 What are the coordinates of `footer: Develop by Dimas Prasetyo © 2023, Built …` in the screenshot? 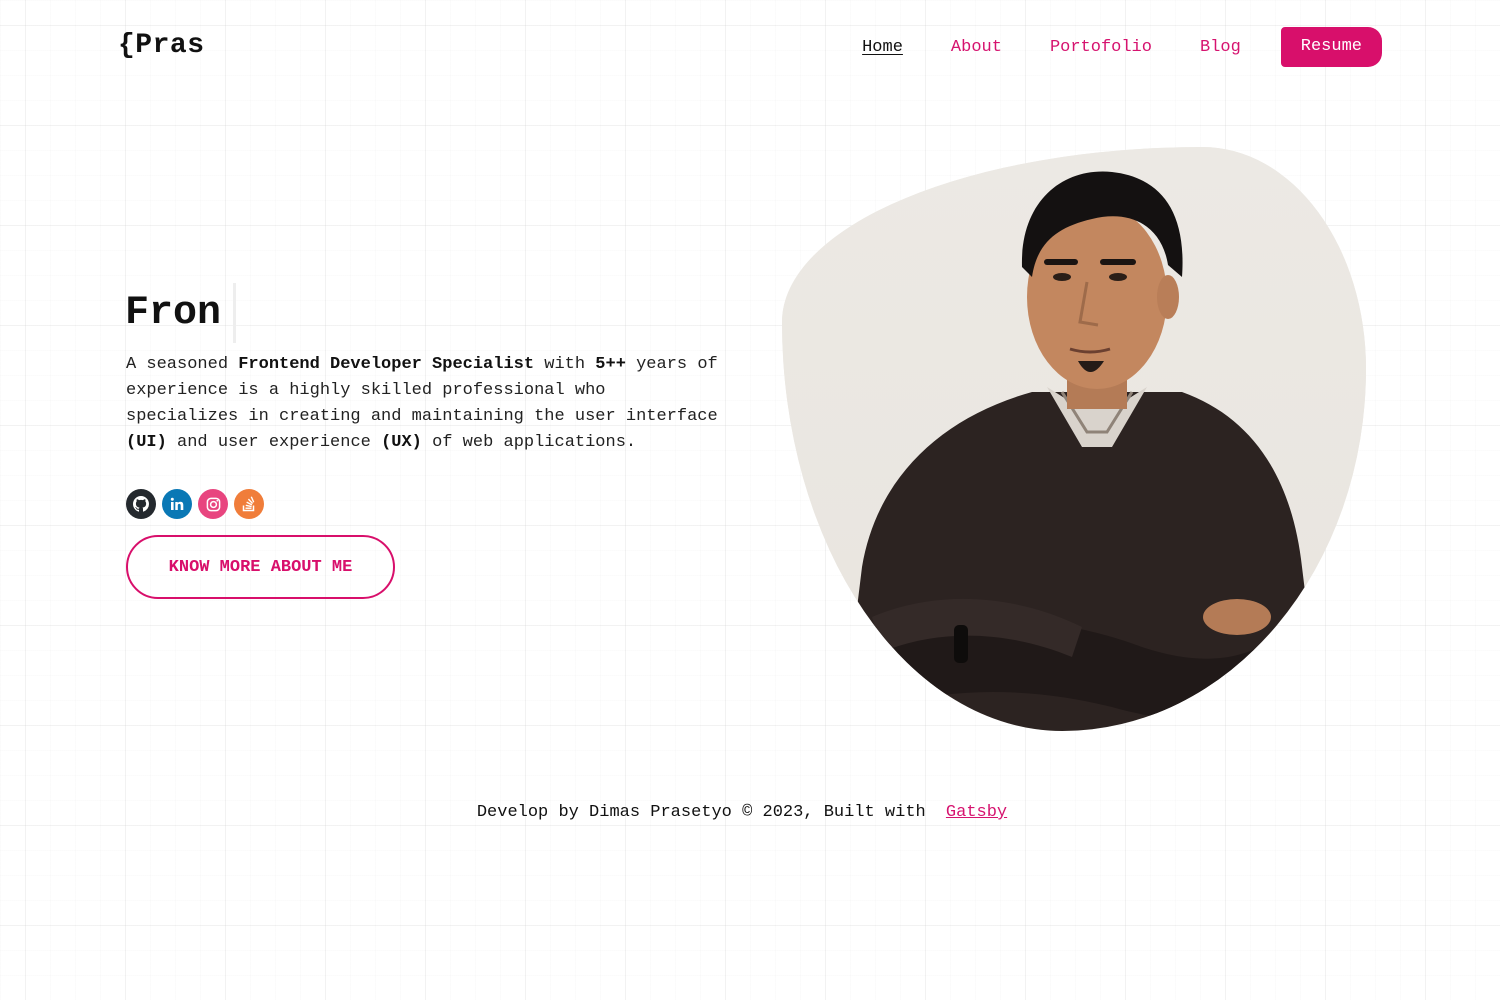 It's located at (742, 812).